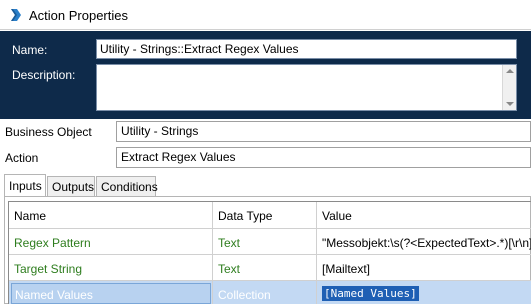 The height and width of the screenshot is (304, 531). I want to click on param-name: Regex Pattern, so click(111, 241).